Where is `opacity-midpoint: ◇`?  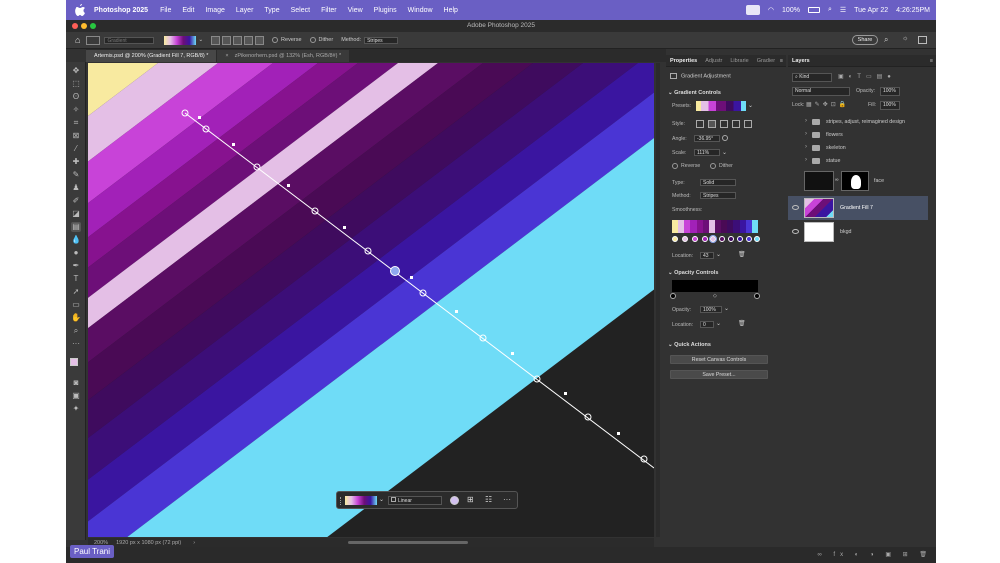
opacity-midpoint: ◇ is located at coordinates (715, 296).